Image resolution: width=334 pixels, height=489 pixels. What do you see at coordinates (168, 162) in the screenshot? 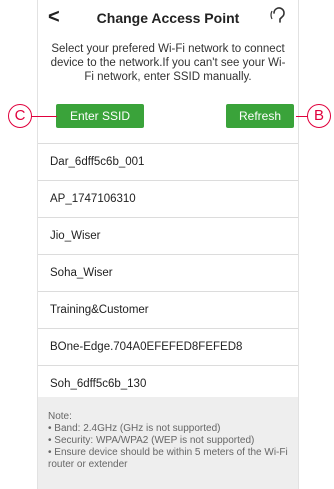
I see `network-item: Dar_6dff5c6b_001` at bounding box center [168, 162].